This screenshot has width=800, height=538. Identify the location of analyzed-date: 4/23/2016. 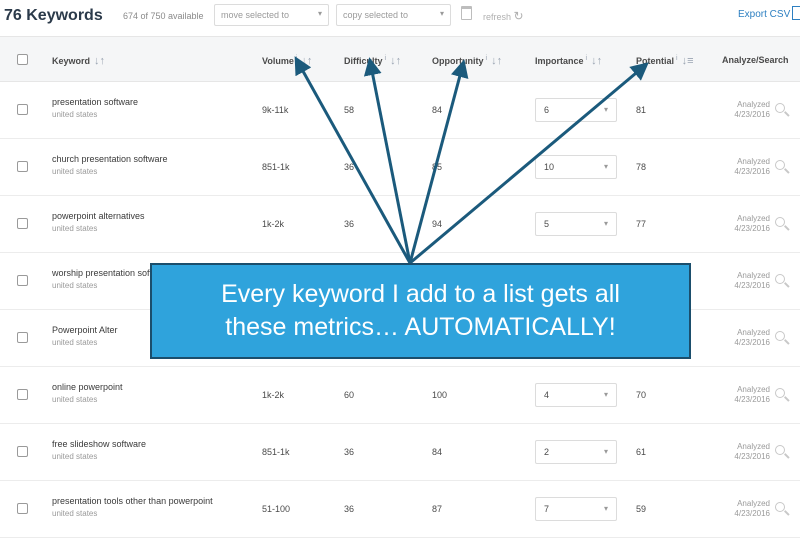
(752, 513).